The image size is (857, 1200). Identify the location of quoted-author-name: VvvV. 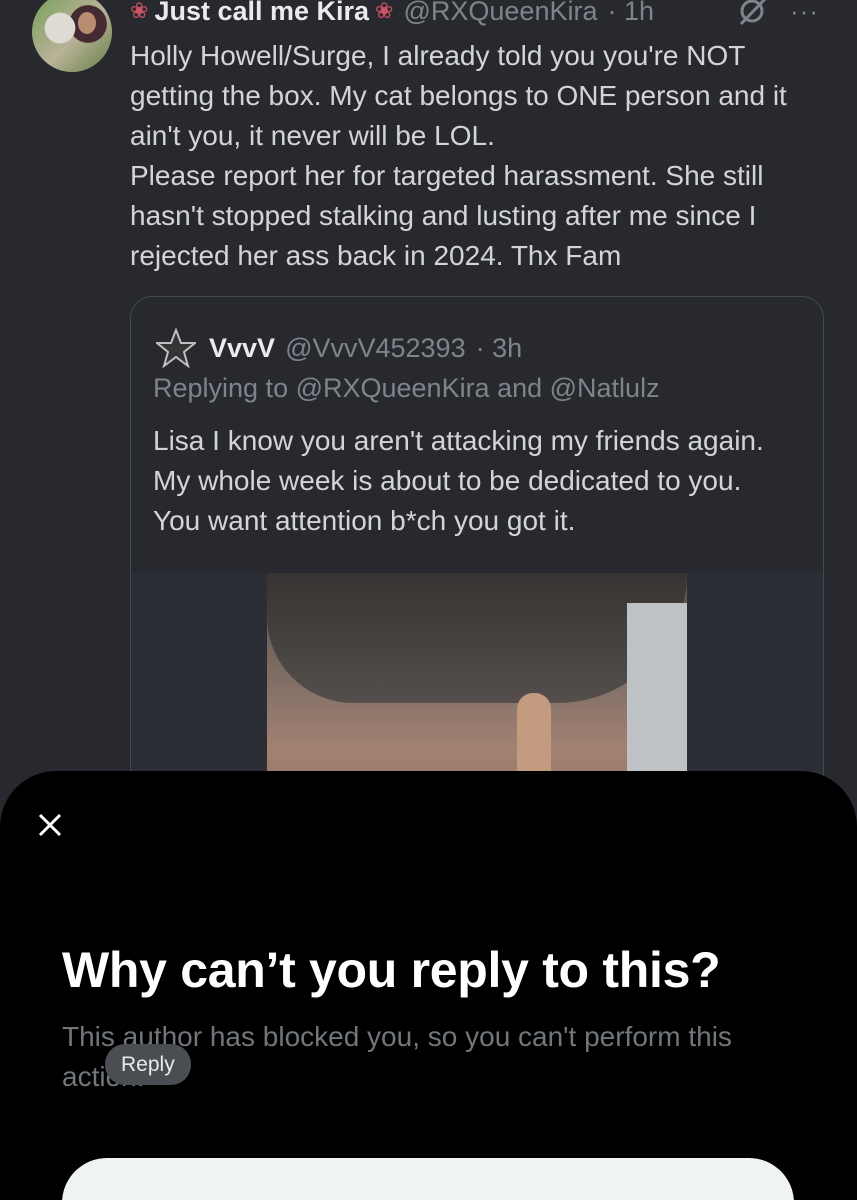
(242, 347).